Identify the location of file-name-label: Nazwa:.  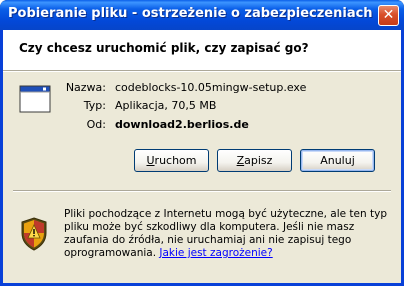
(85, 87).